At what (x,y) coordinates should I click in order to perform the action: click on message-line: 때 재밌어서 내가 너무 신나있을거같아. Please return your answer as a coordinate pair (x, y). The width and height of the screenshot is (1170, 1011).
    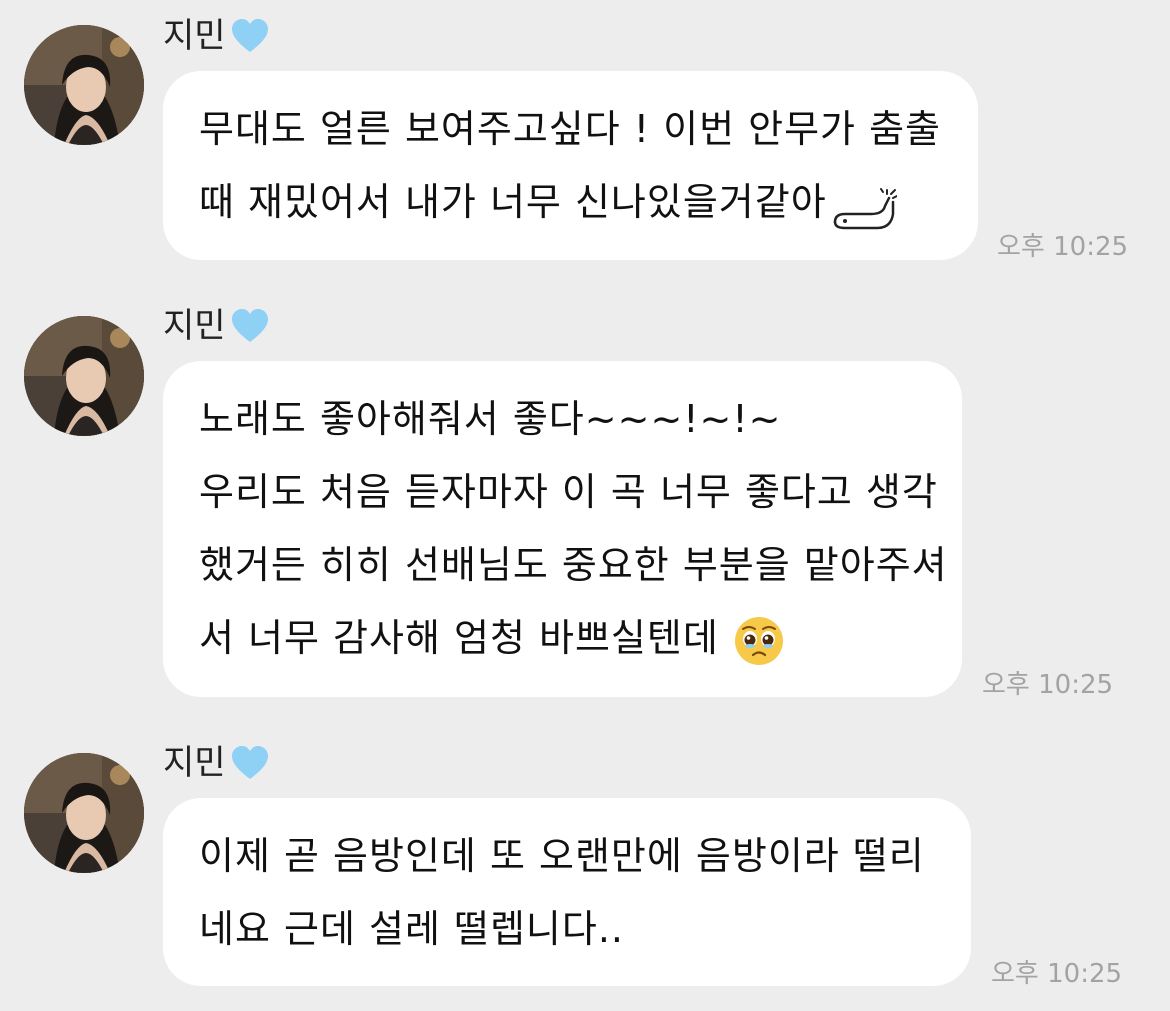
    Looking at the image, I should click on (570, 202).